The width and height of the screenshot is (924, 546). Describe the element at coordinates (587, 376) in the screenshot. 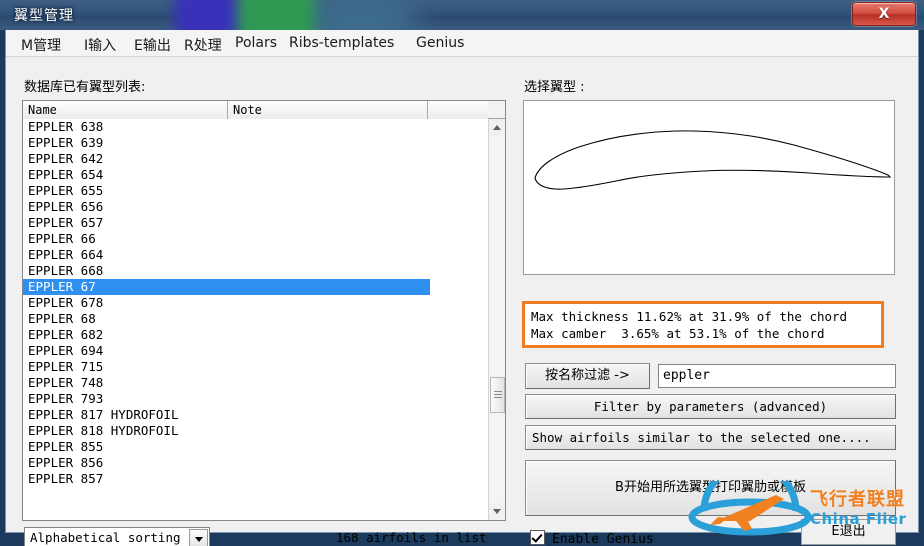

I see `filter-by-name-button: 按名称过滤 ->` at that location.